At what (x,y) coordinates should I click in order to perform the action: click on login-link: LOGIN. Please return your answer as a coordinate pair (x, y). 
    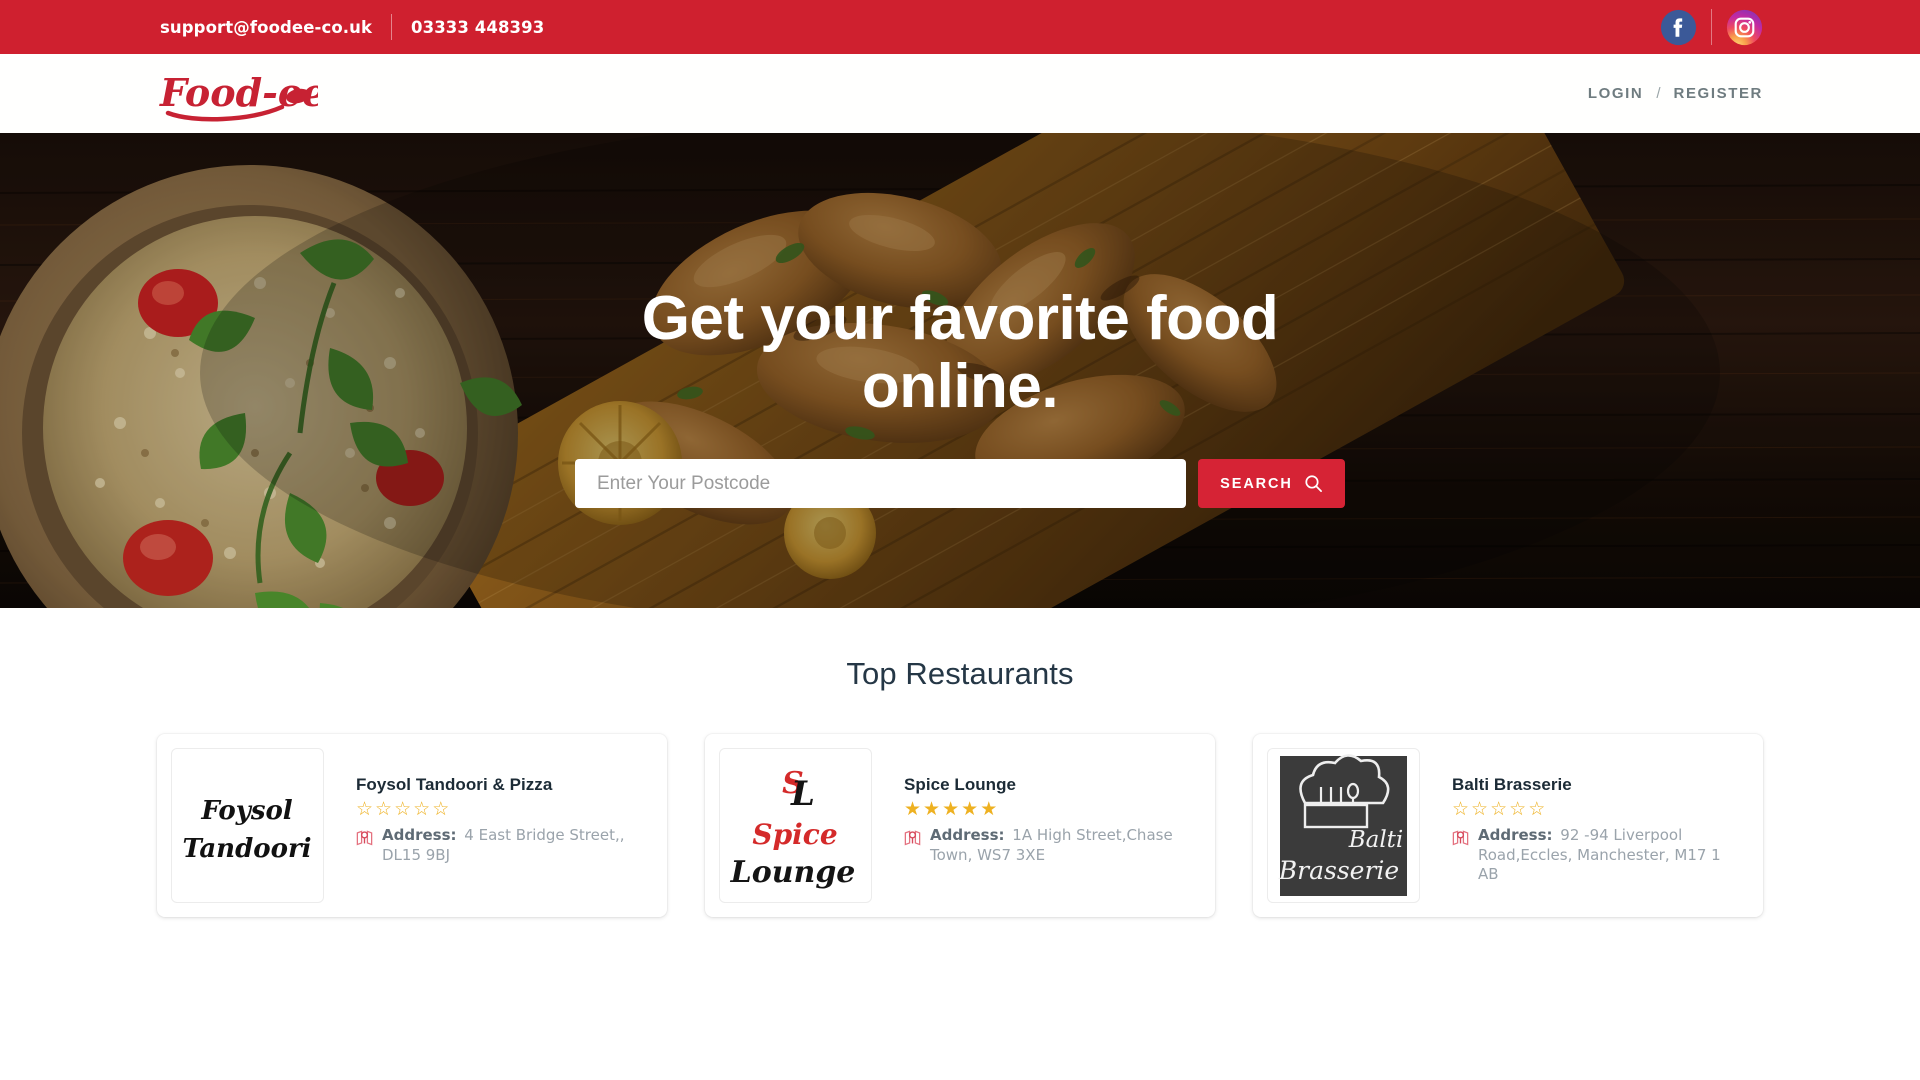
    Looking at the image, I should click on (1616, 93).